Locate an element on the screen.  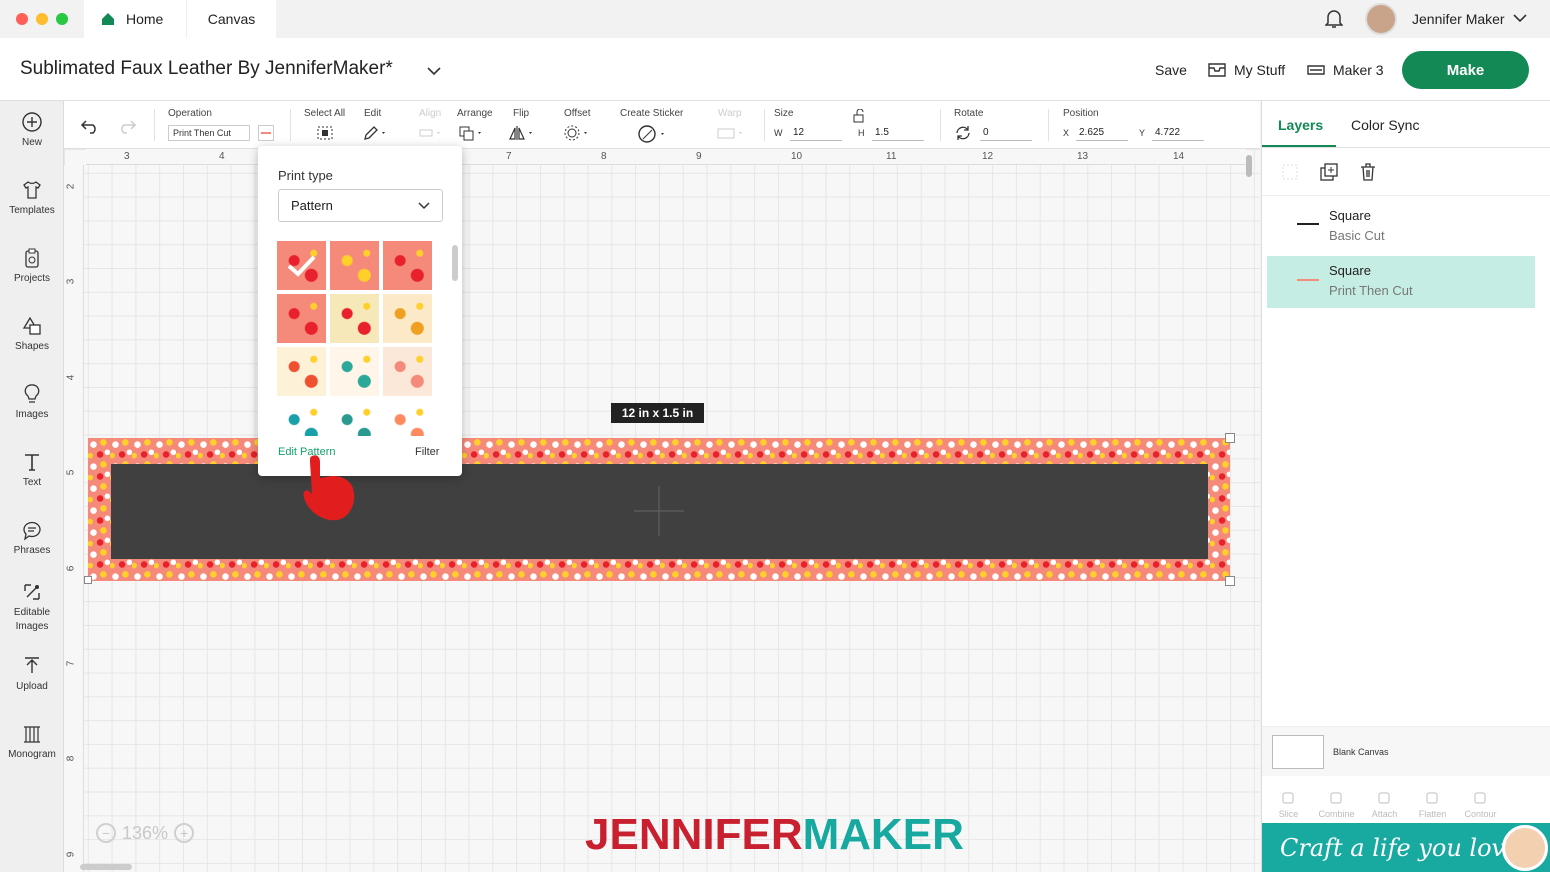
arrange-icon is located at coordinates (472, 133).